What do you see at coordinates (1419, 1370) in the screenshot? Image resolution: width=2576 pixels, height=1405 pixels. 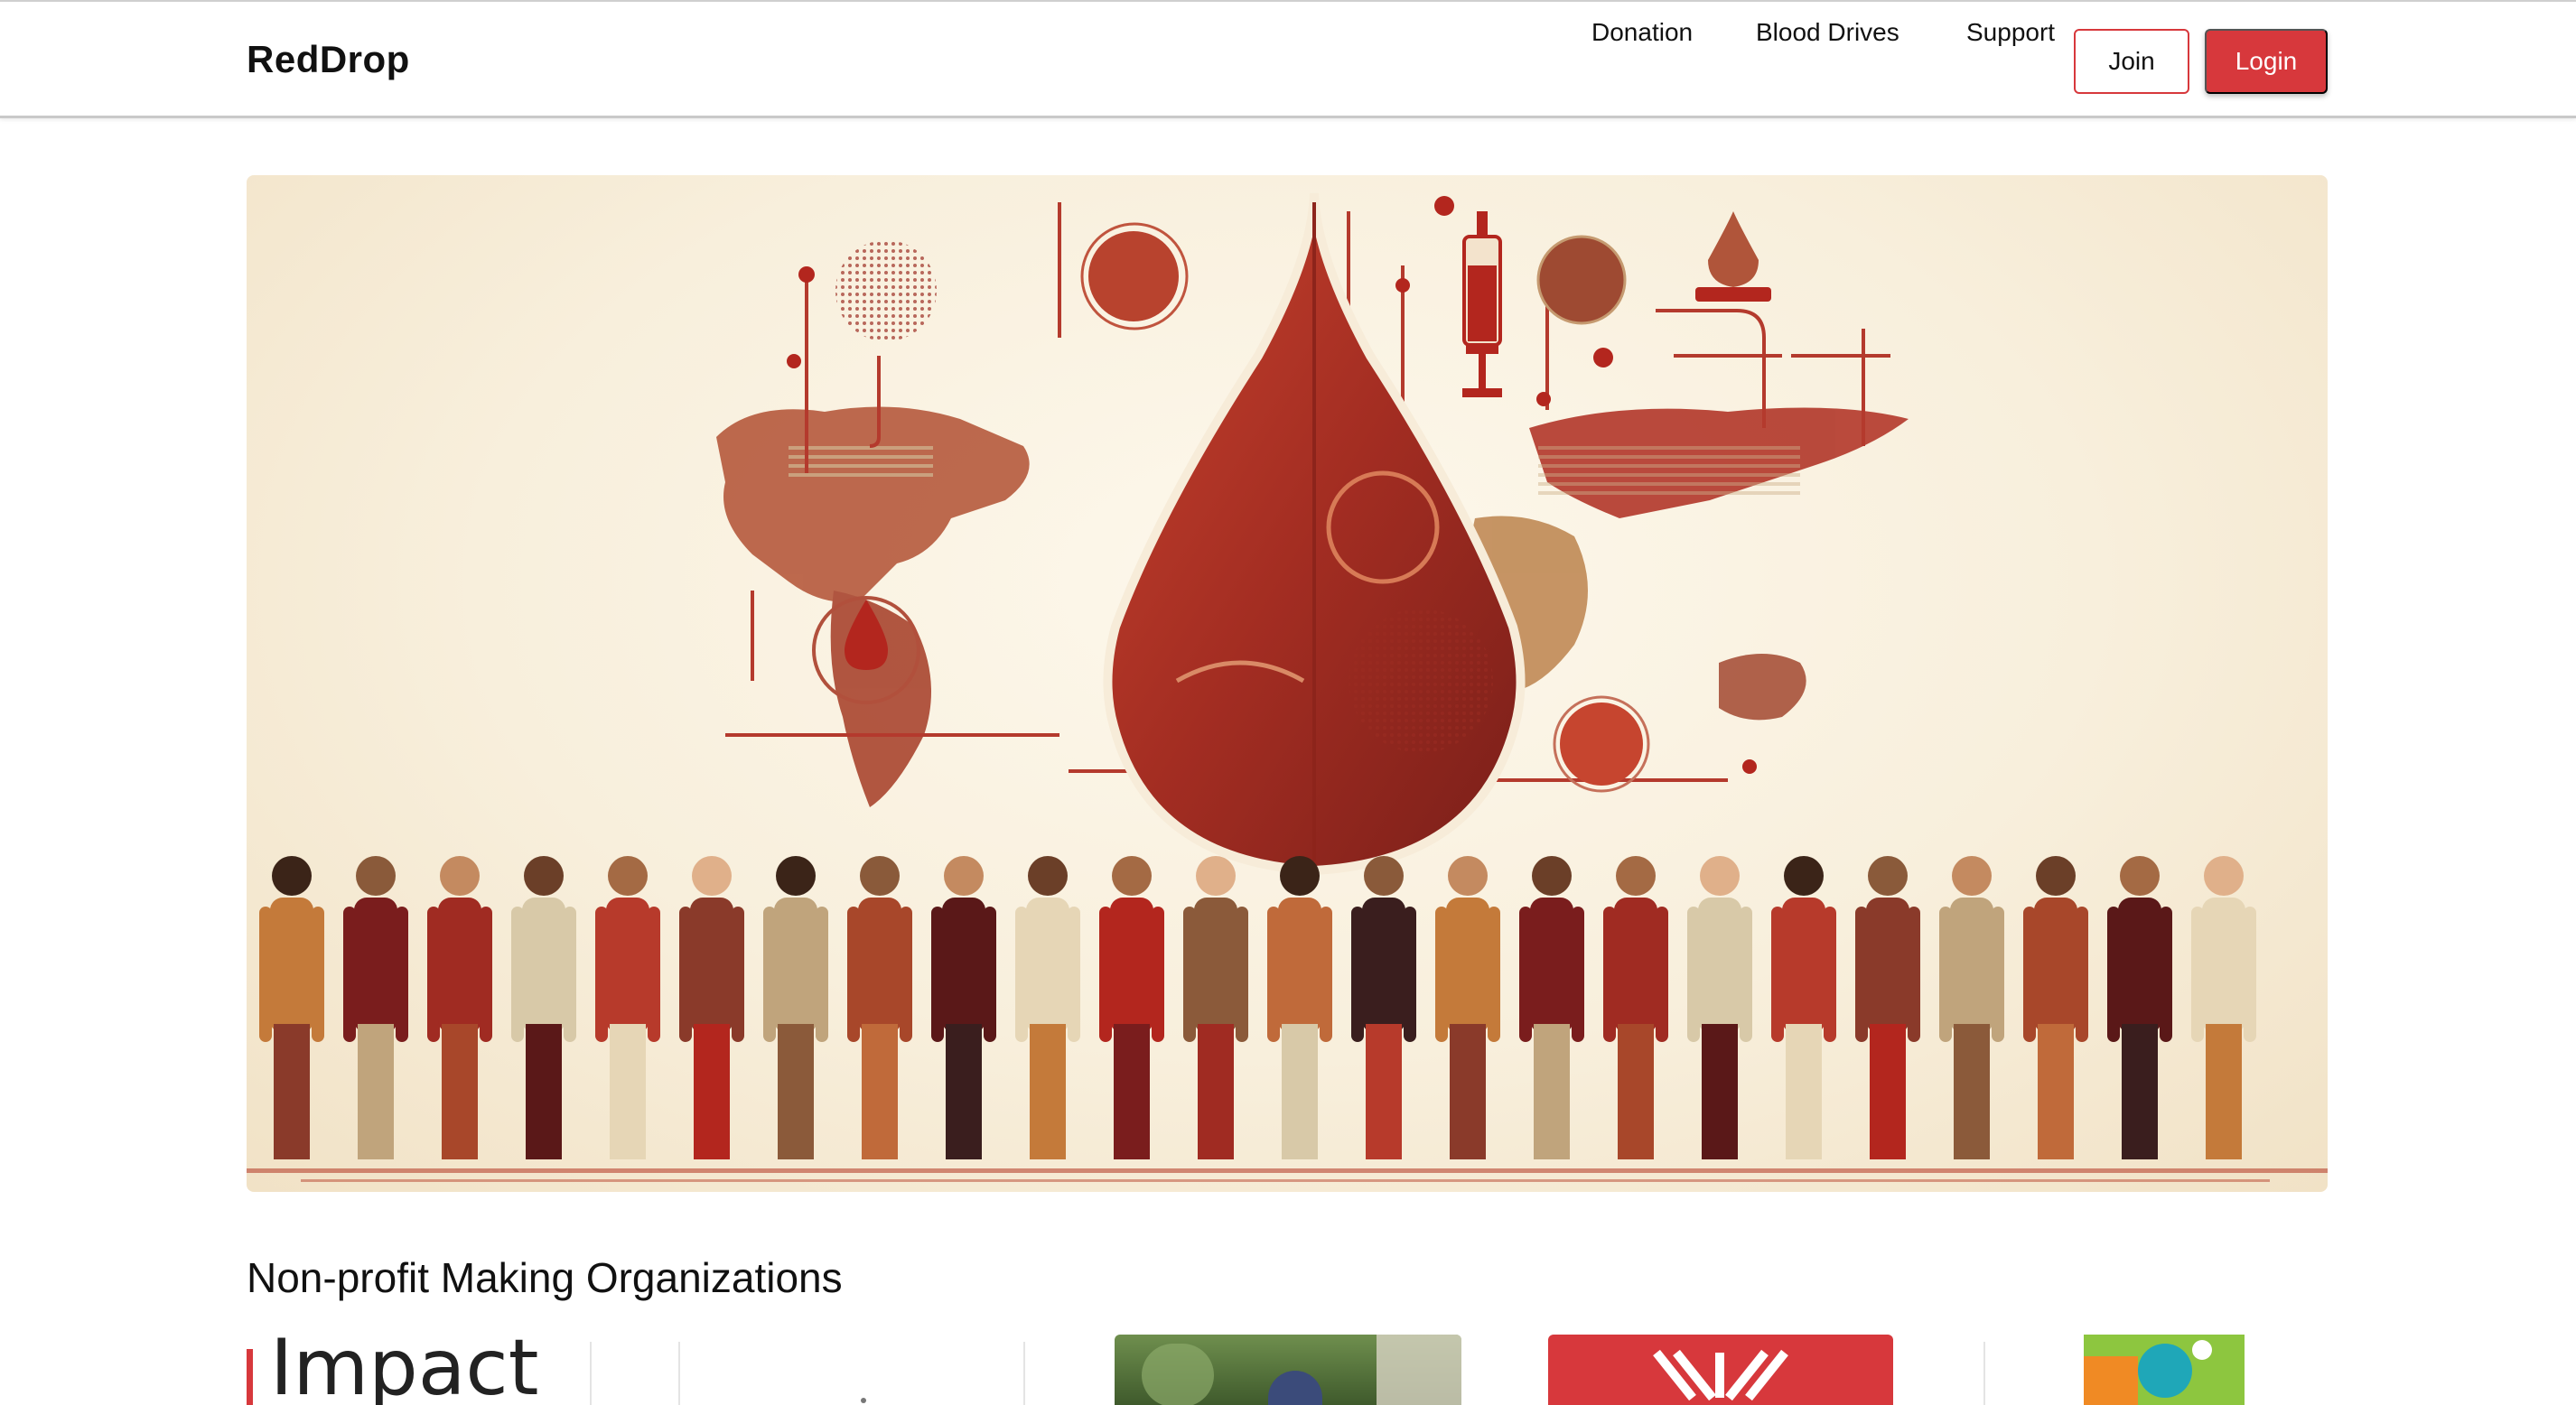 I see `building-photo` at bounding box center [1419, 1370].